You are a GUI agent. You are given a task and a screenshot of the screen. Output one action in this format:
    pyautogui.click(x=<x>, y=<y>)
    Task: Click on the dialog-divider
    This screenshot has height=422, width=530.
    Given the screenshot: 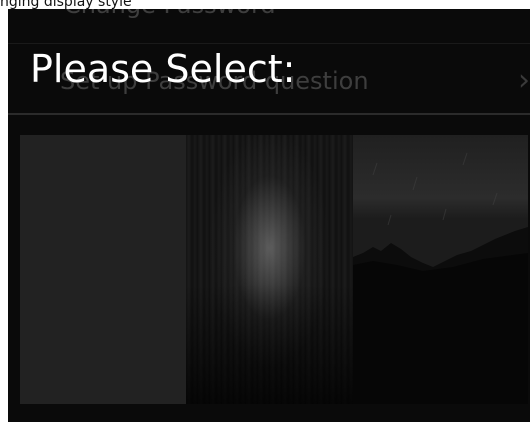 What is the action you would take?
    pyautogui.click(x=269, y=114)
    